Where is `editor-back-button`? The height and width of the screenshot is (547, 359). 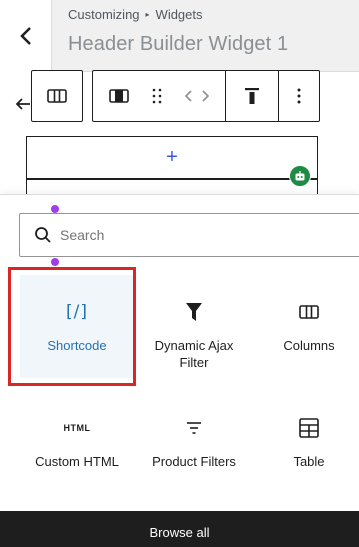 editor-back-button is located at coordinates (23, 106).